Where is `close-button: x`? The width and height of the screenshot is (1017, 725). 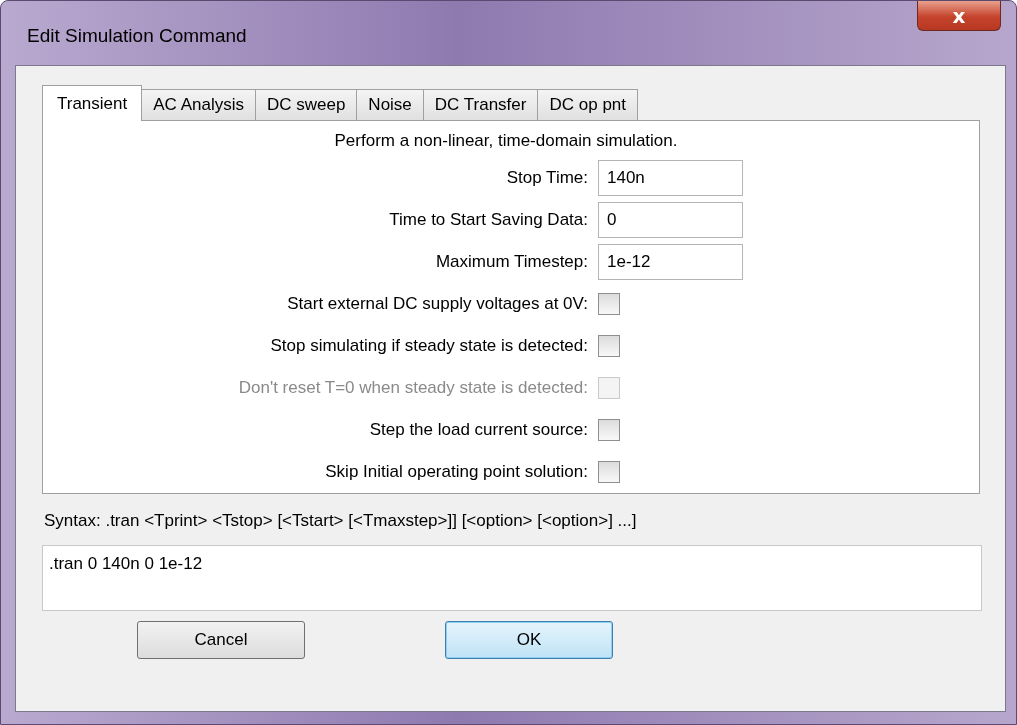 close-button: x is located at coordinates (959, 16).